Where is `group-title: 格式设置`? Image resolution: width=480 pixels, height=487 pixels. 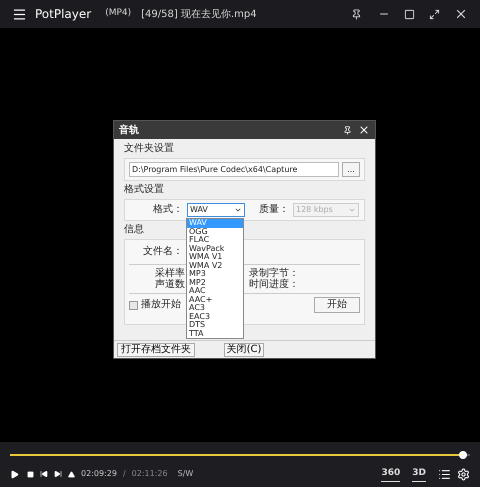
group-title: 格式设置 is located at coordinates (144, 190).